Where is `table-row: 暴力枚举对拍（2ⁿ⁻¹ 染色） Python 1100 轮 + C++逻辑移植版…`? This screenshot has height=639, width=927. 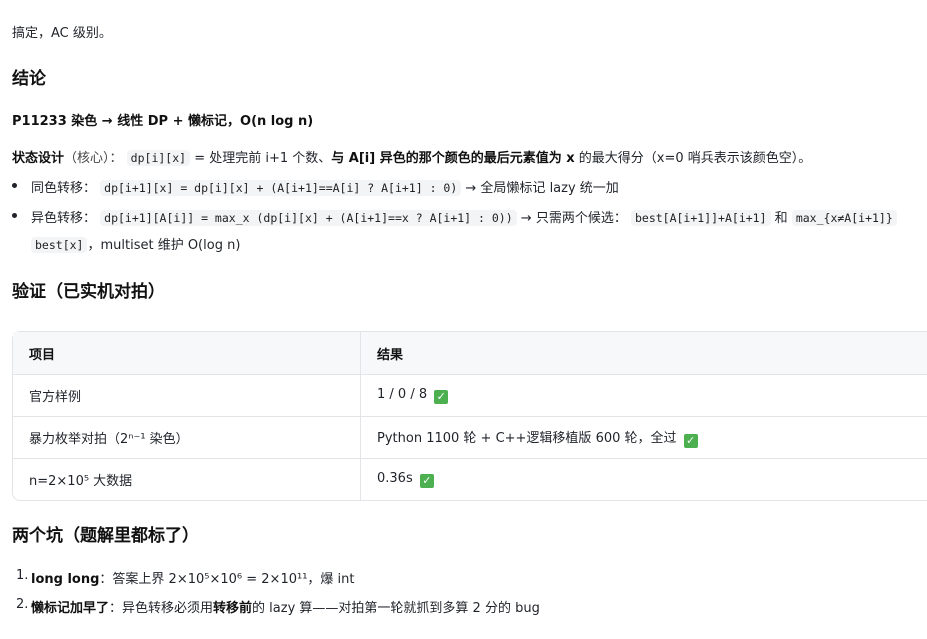
table-row: 暴力枚举对拍（2ⁿ⁻¹ 染色） Python 1100 轮 + C++逻辑移植版… is located at coordinates (470, 438).